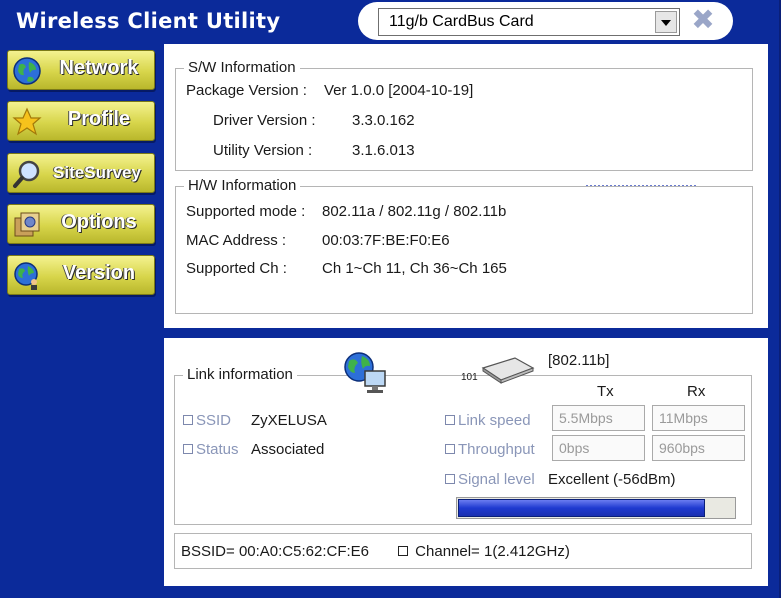 The height and width of the screenshot is (603, 781). What do you see at coordinates (26, 174) in the screenshot?
I see `magnifier-icon` at bounding box center [26, 174].